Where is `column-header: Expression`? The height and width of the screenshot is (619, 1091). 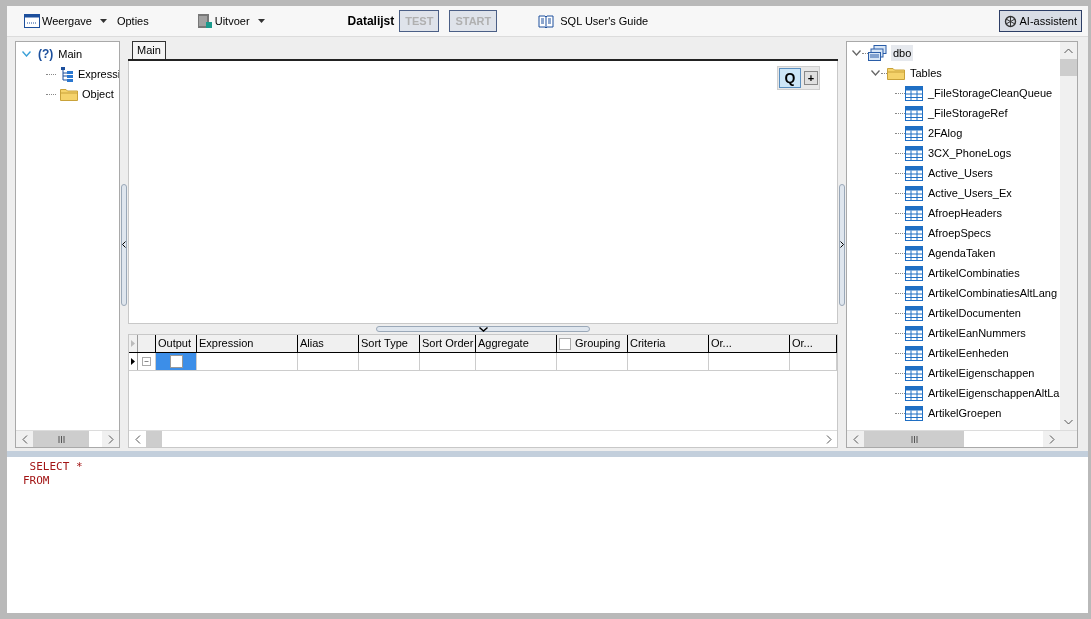 column-header: Expression is located at coordinates (247, 343).